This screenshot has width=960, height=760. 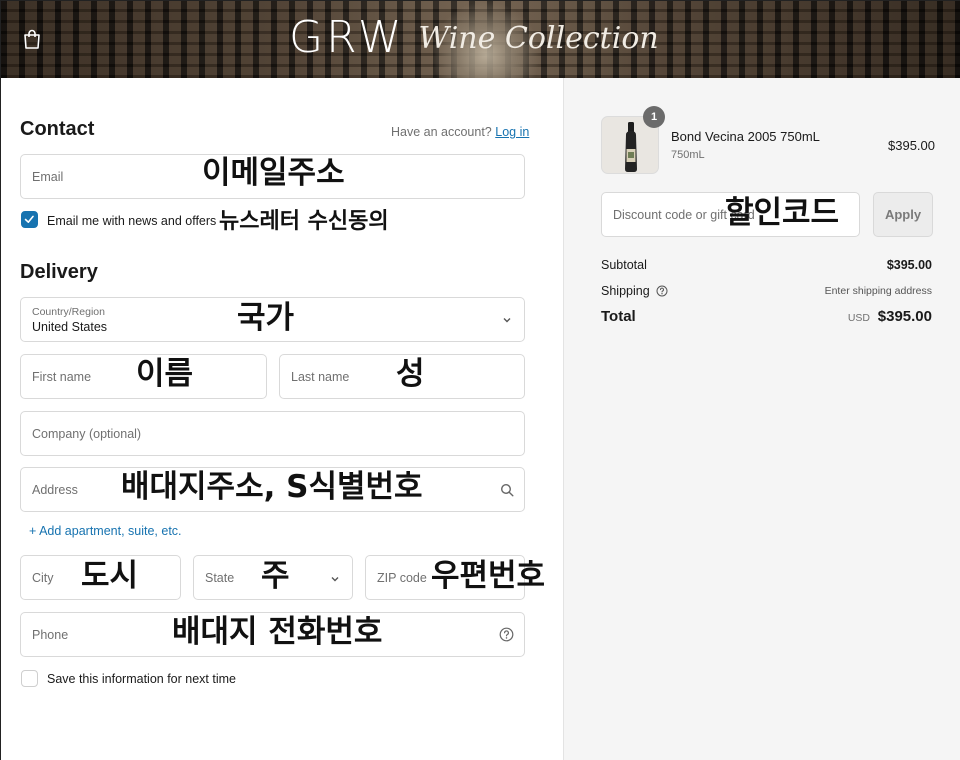 I want to click on product-price: $395.00, so click(x=911, y=145).